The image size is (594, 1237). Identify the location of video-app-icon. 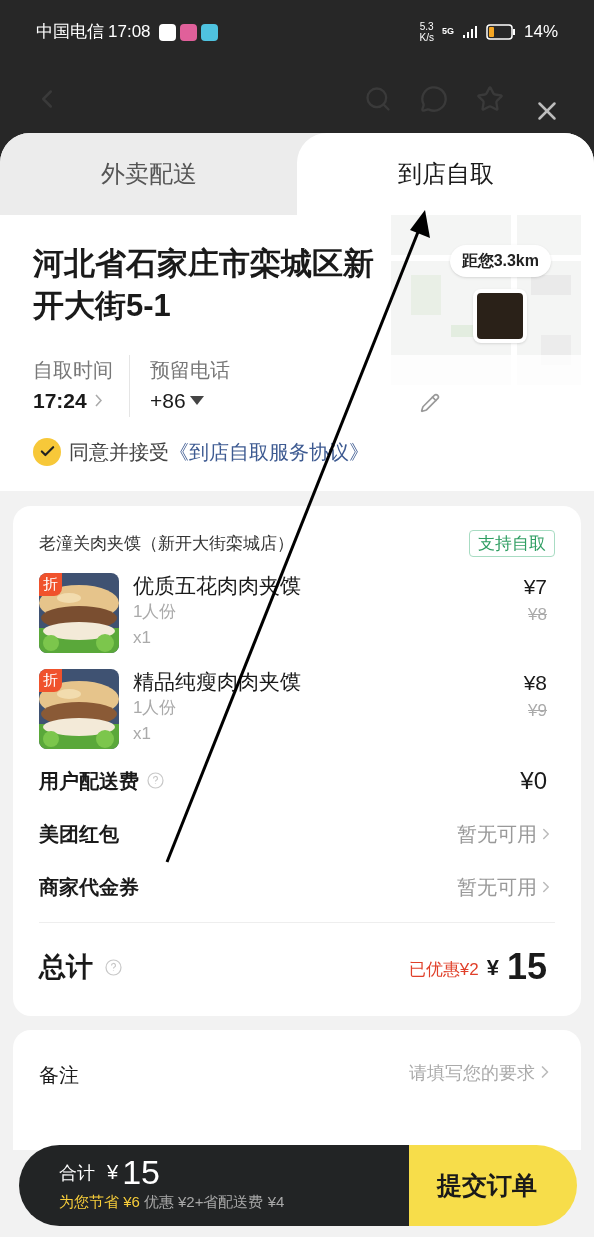
(188, 32).